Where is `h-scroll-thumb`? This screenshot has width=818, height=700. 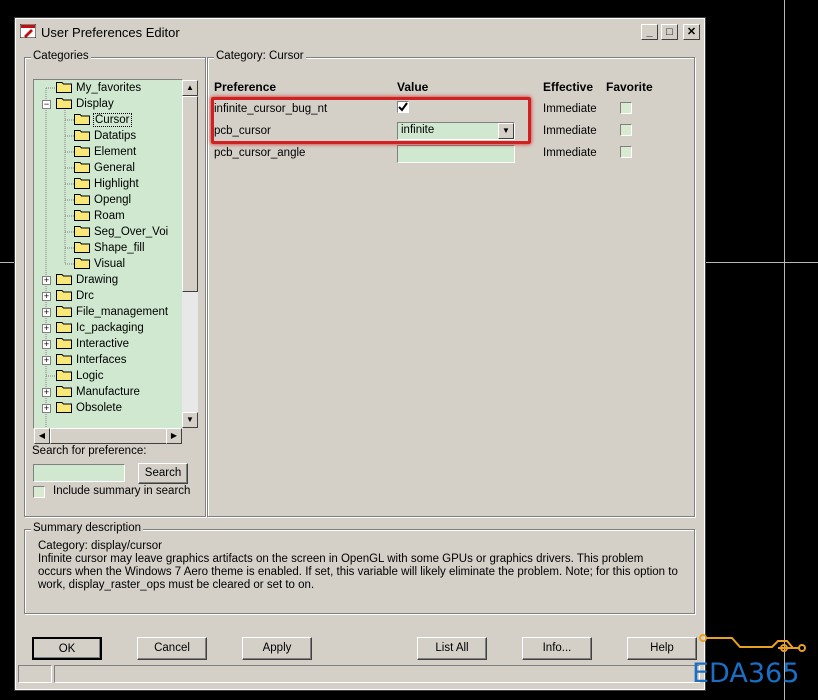
h-scroll-thumb is located at coordinates (110, 436).